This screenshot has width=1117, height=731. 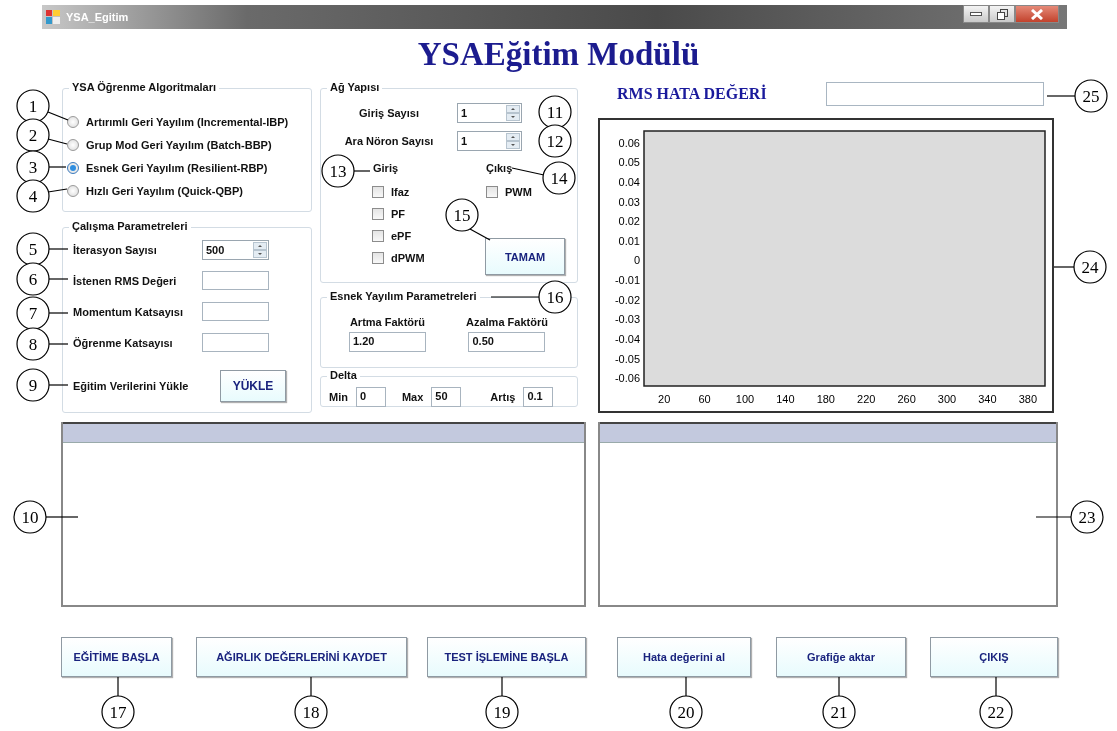 I want to click on axis-tick-label: 380, so click(x=1027, y=399).